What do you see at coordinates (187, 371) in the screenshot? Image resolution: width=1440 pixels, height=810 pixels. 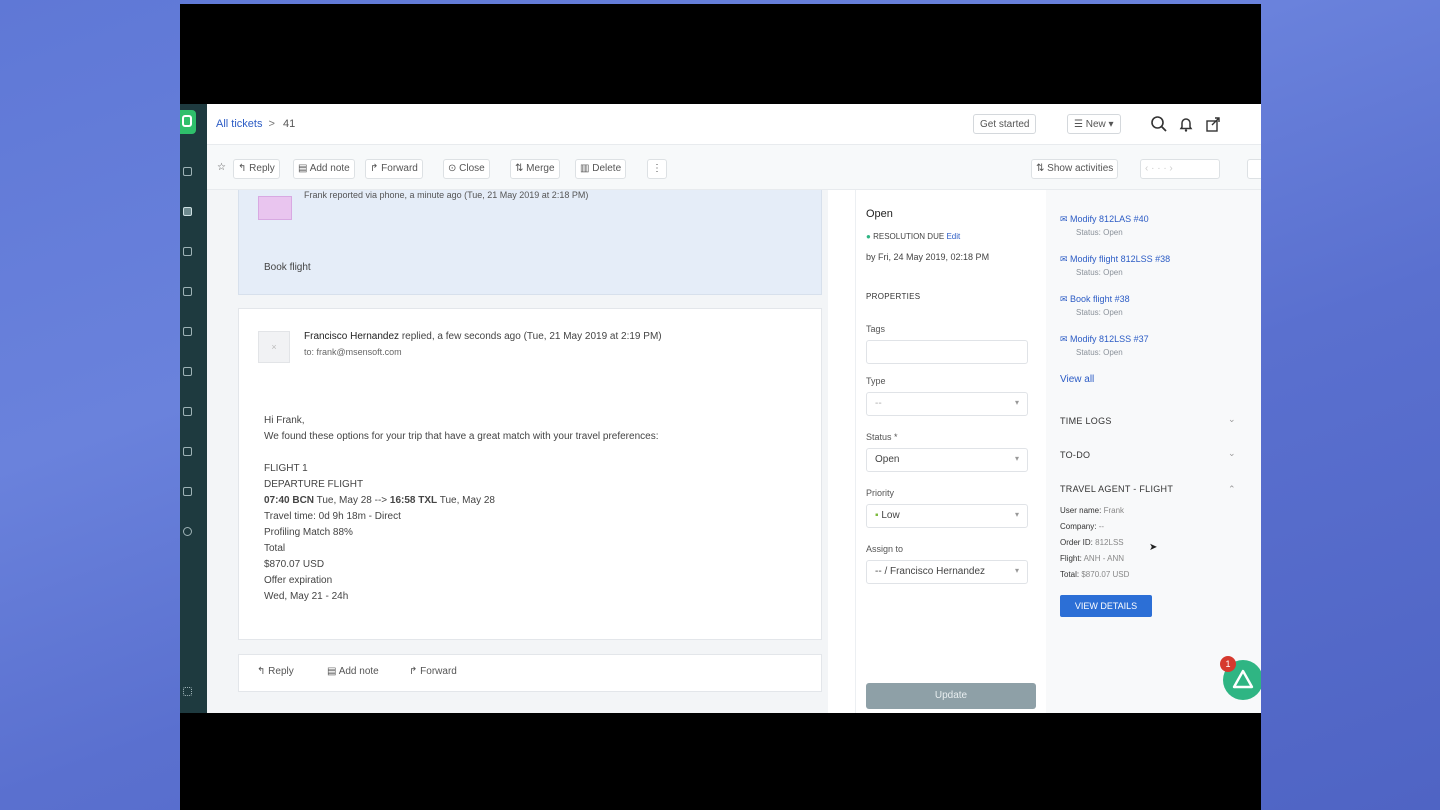 I see `forums-icon` at bounding box center [187, 371].